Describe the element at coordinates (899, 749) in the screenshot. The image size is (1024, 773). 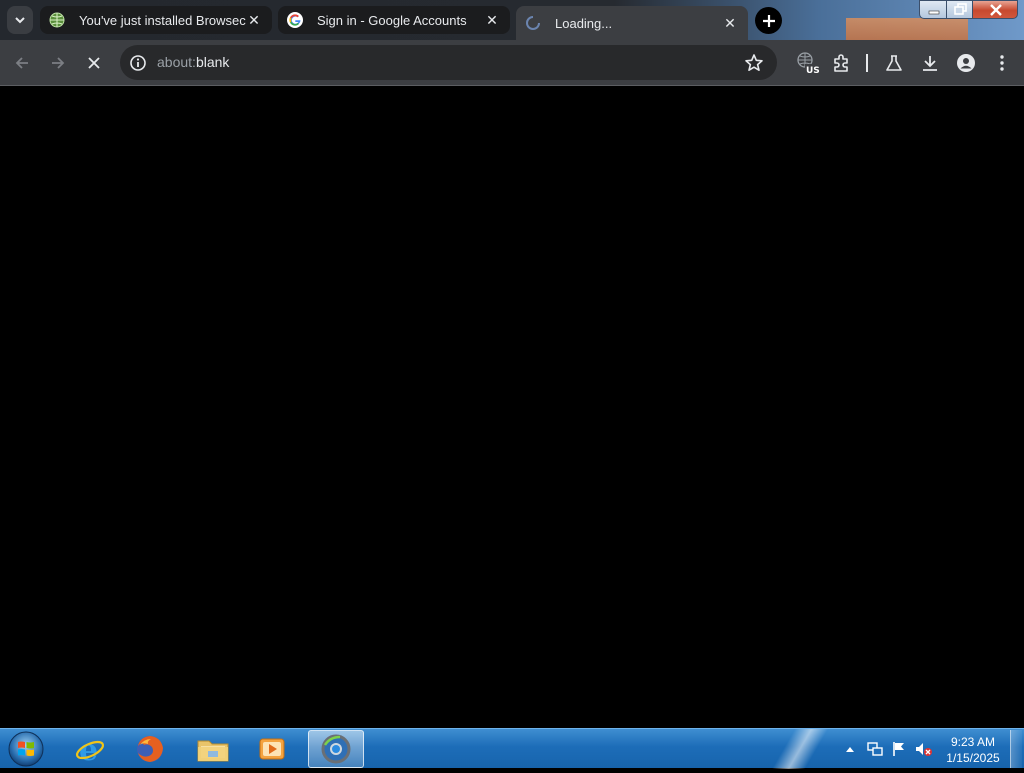
I see `action-center-flag-icon` at that location.